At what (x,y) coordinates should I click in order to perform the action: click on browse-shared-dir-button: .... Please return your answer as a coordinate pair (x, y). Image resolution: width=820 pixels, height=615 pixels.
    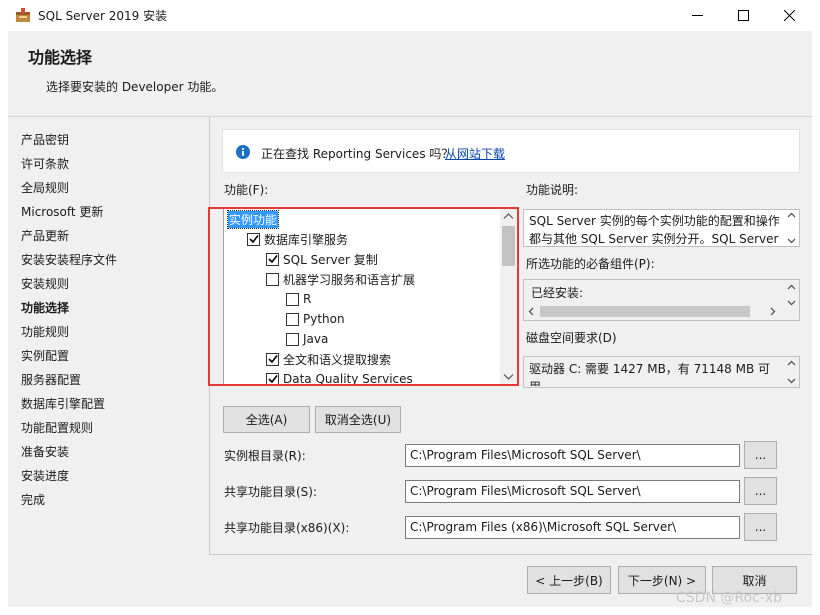
    Looking at the image, I should click on (760, 491).